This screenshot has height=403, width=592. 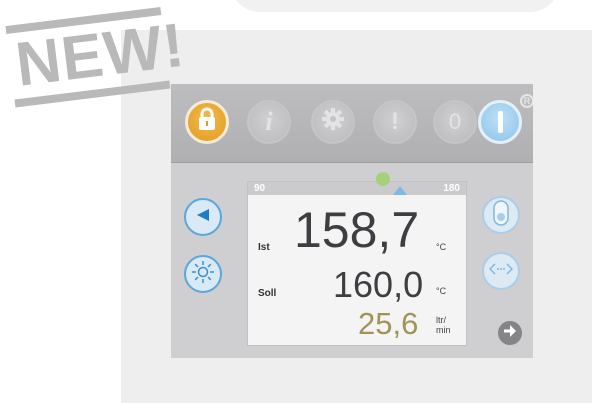 I want to click on power-icon, so click(x=500, y=122).